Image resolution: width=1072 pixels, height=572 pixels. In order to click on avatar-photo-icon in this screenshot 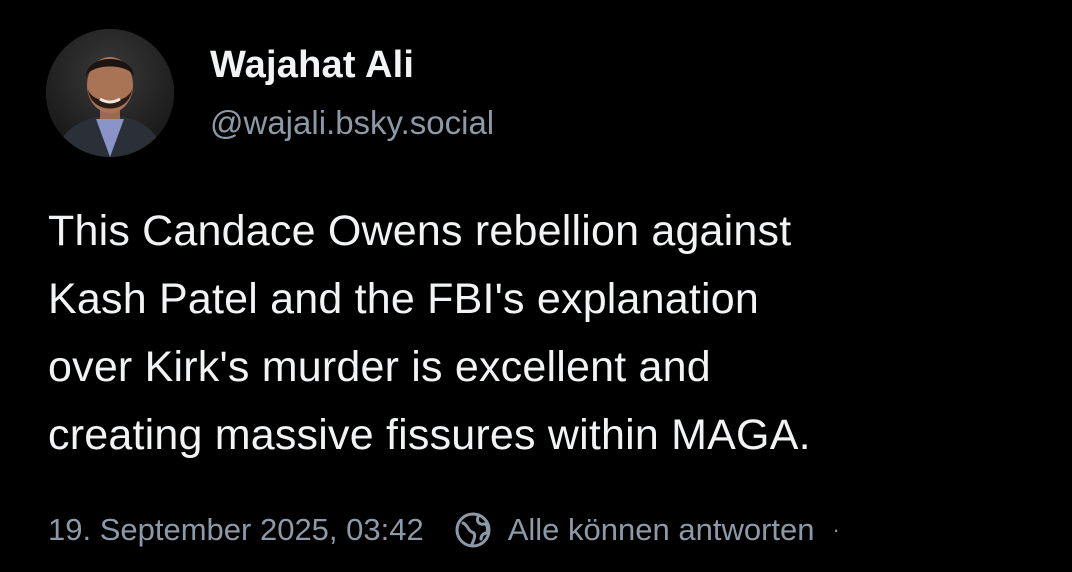, I will do `click(110, 93)`.